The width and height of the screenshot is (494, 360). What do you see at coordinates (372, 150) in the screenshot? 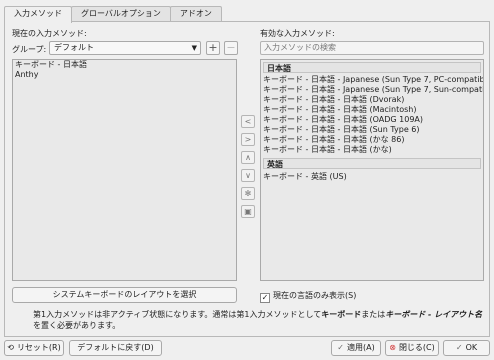
I see `list-item: キーボード - 日本語 - 日本語 (かな)` at bounding box center [372, 150].